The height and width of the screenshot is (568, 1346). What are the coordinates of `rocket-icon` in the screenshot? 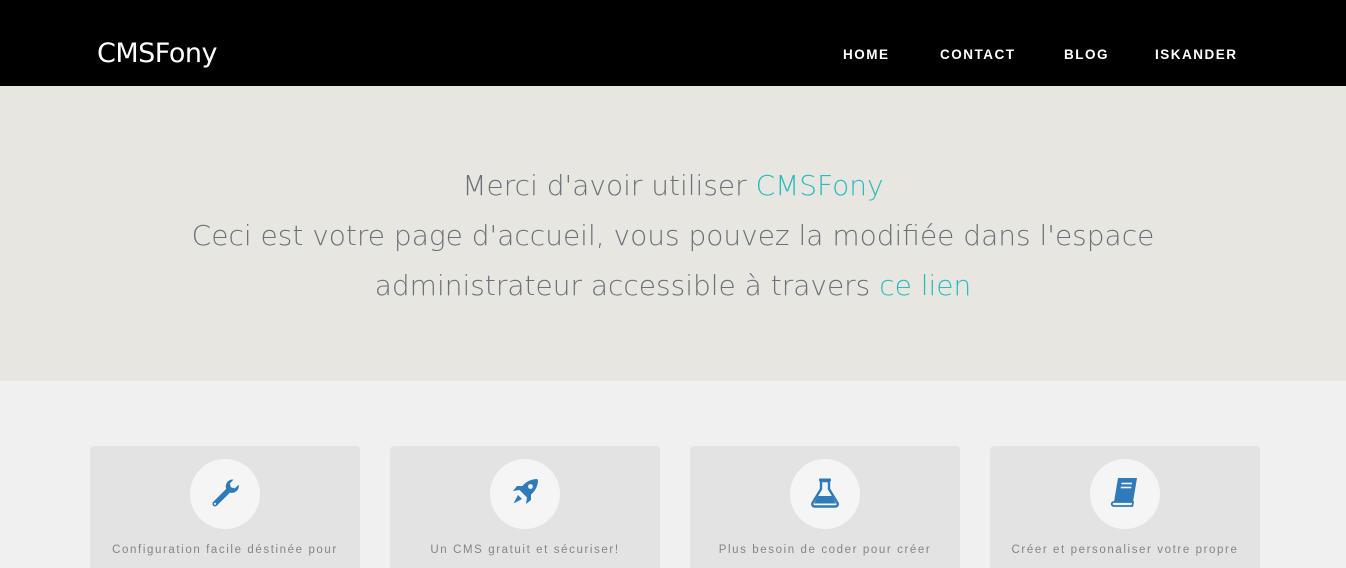 It's located at (525, 494).